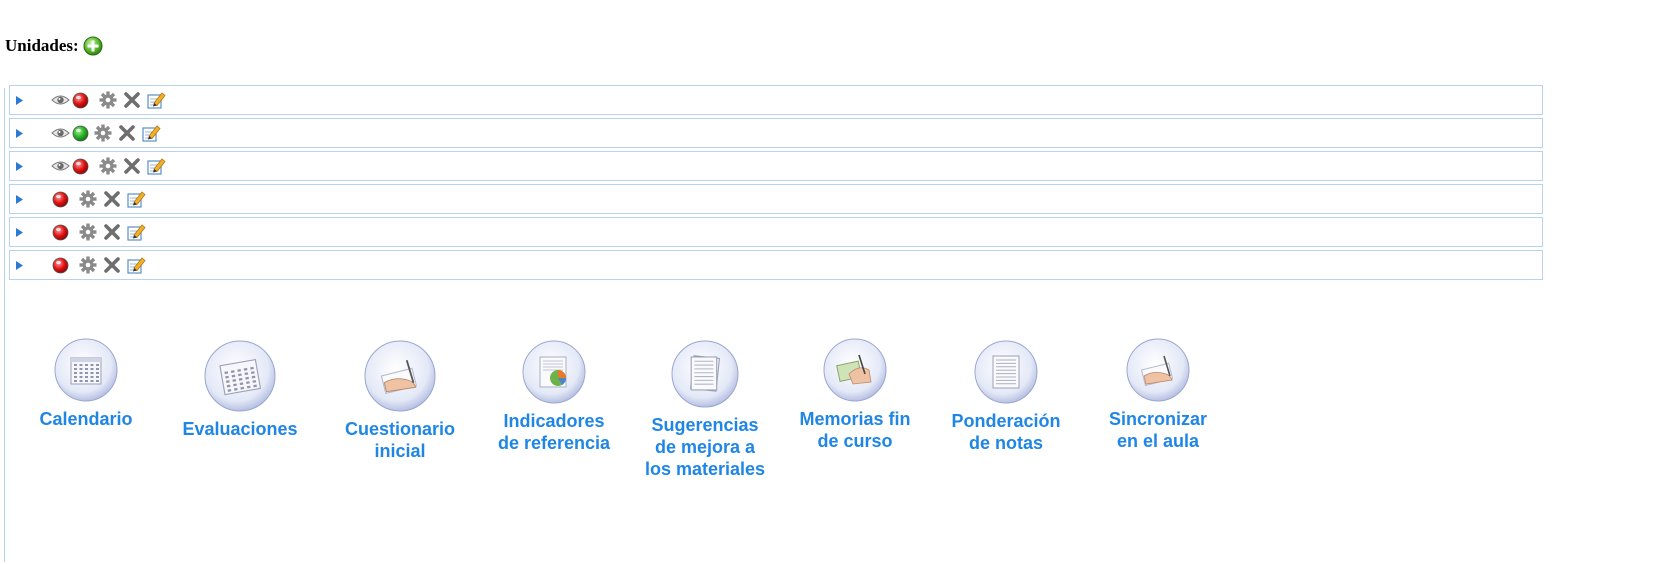 The width and height of the screenshot is (1658, 564). I want to click on tool-button: Indicadores de referencia, so click(554, 397).